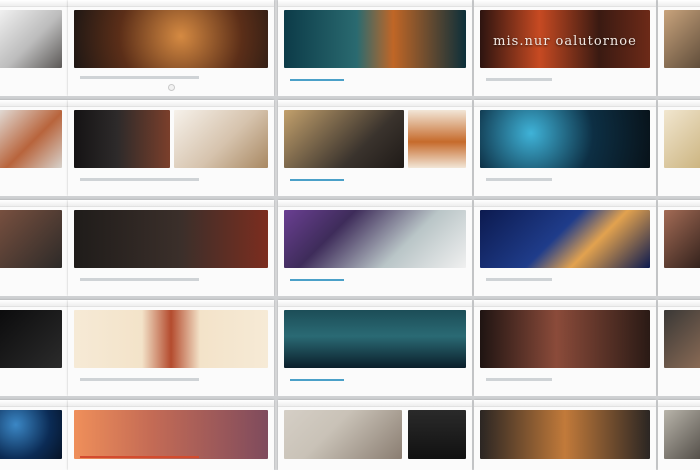 Image resolution: width=700 pixels, height=470 pixels. What do you see at coordinates (171, 87) in the screenshot?
I see `pagination-dot` at bounding box center [171, 87].